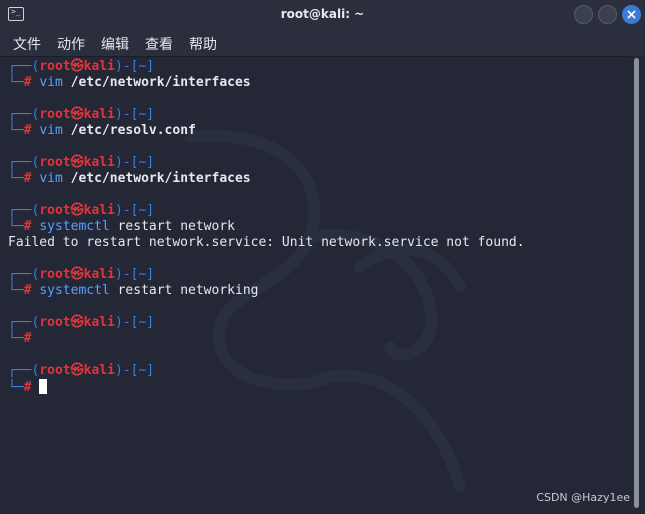  I want to click on close-button, so click(631, 14).